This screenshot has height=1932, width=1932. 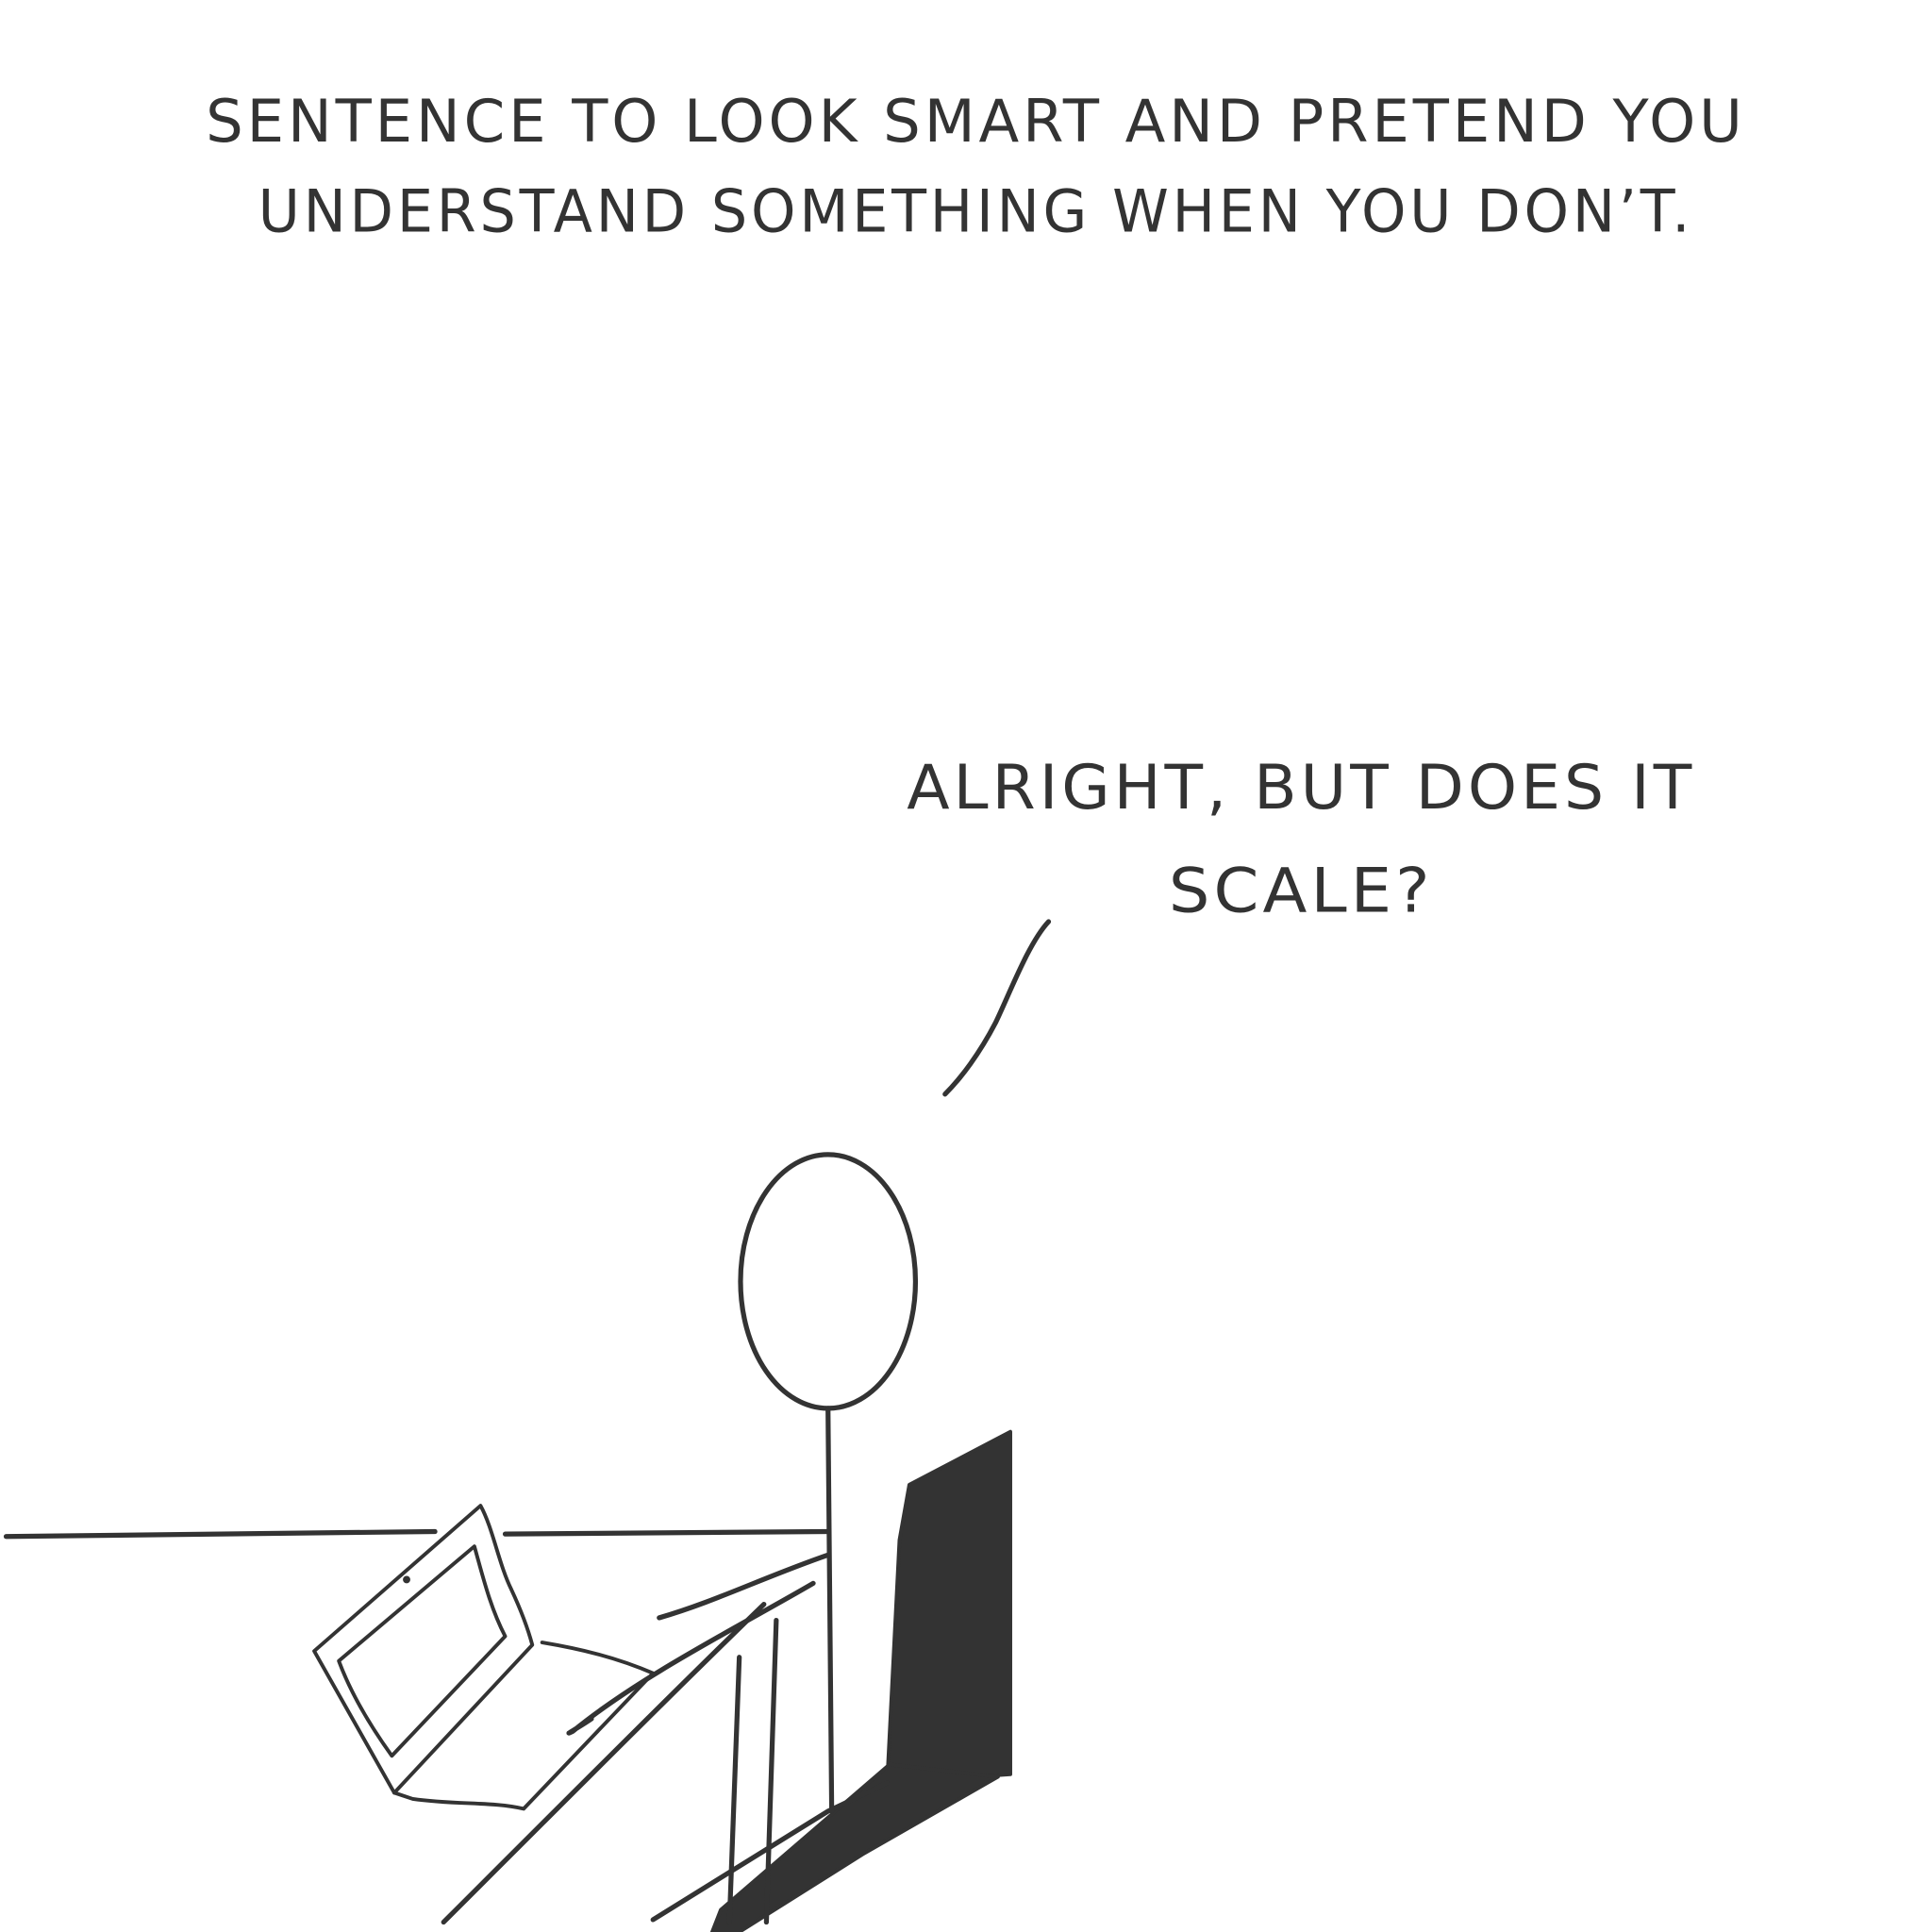 I want to click on leg-left, so click(x=734, y=1790).